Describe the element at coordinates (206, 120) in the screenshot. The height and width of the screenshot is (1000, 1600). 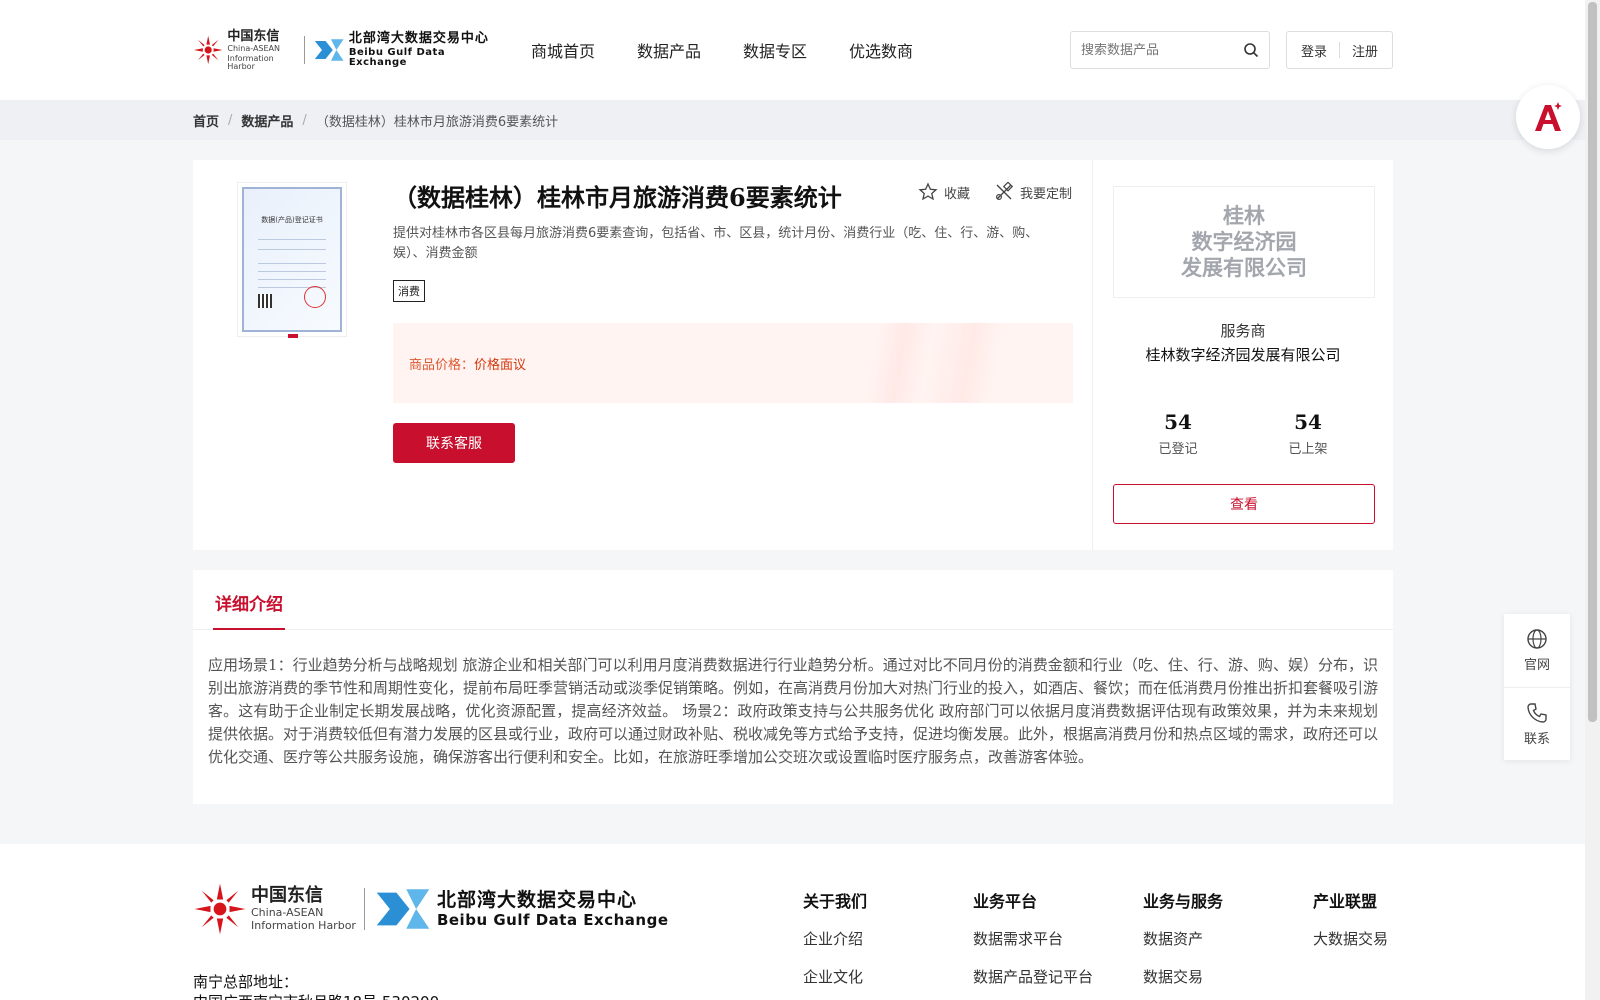
I see `breadcrumb-home: 首页` at that location.